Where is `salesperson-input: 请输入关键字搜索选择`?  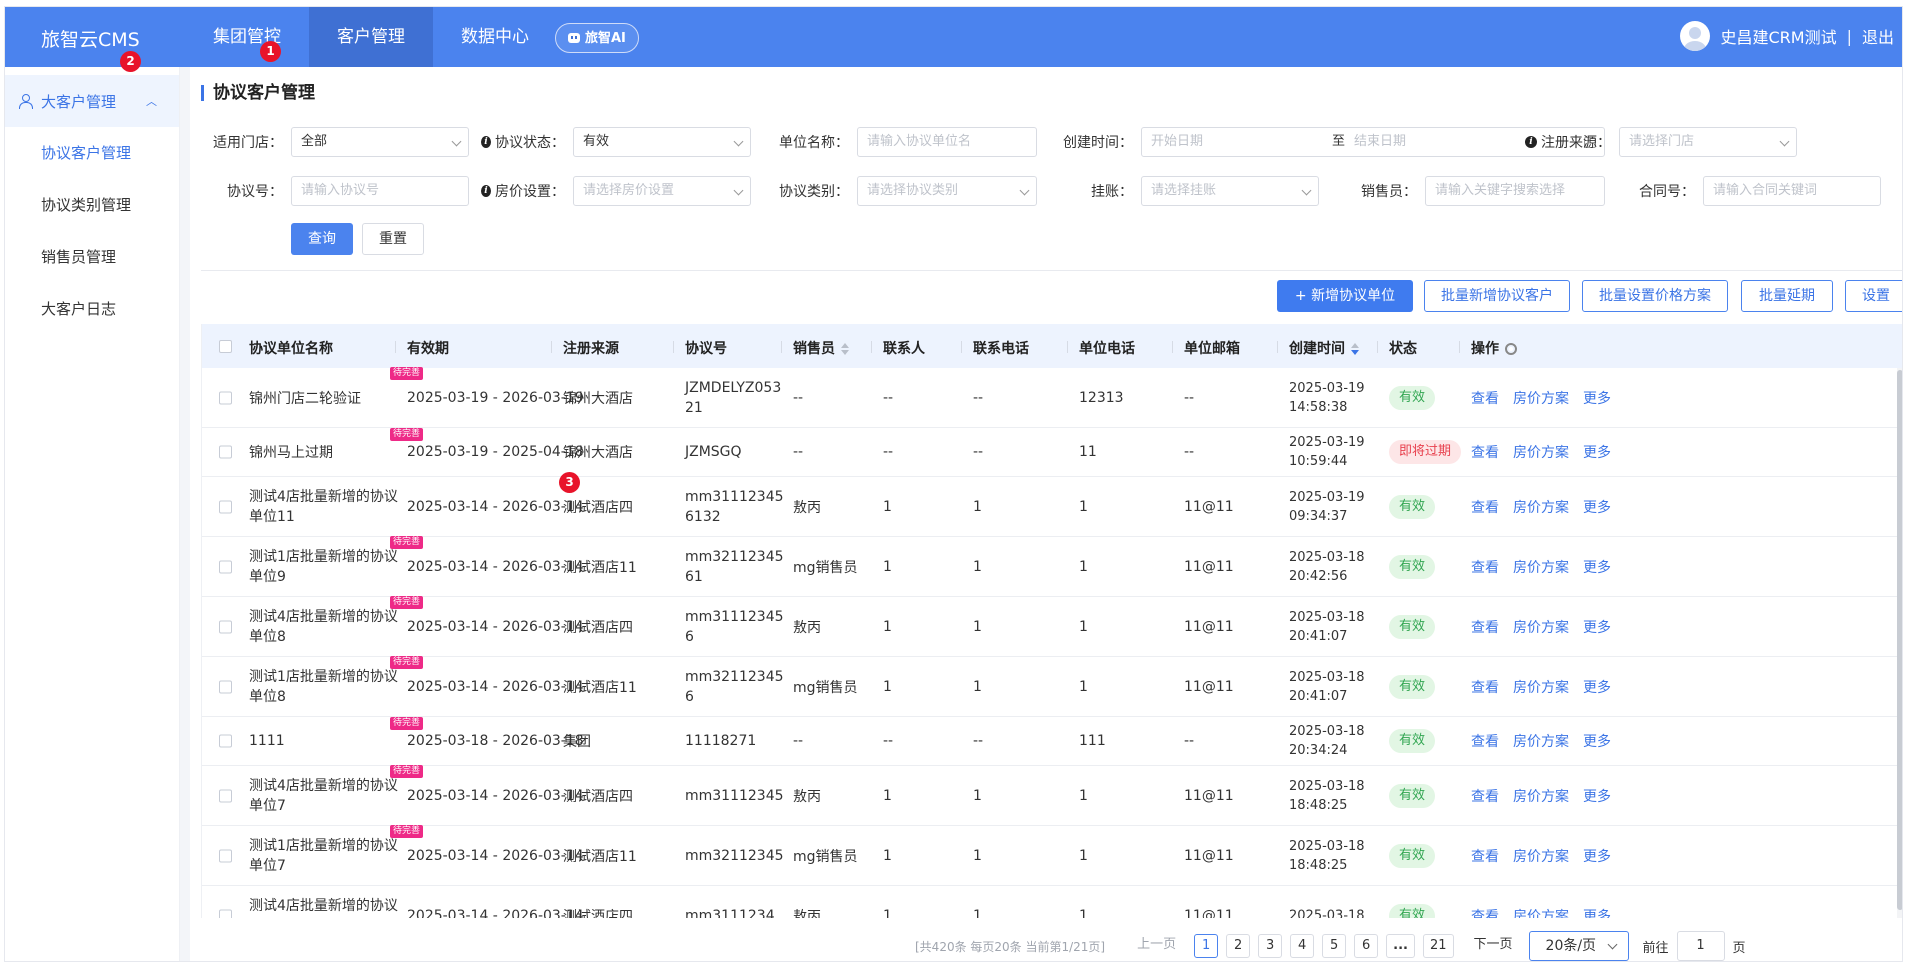
salesperson-input: 请输入关键字搜索选择 is located at coordinates (1515, 191).